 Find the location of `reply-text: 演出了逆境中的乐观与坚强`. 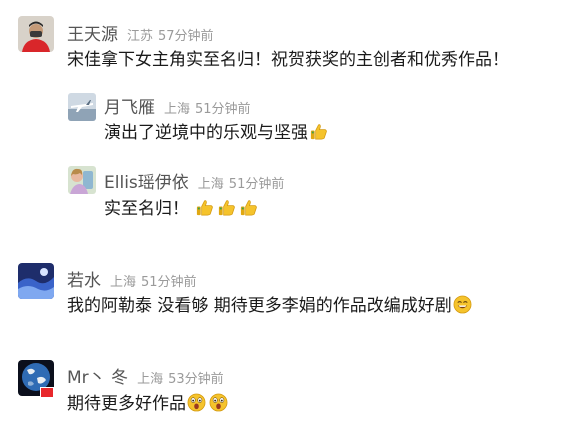

reply-text: 演出了逆境中的乐观与坚强 is located at coordinates (216, 133).